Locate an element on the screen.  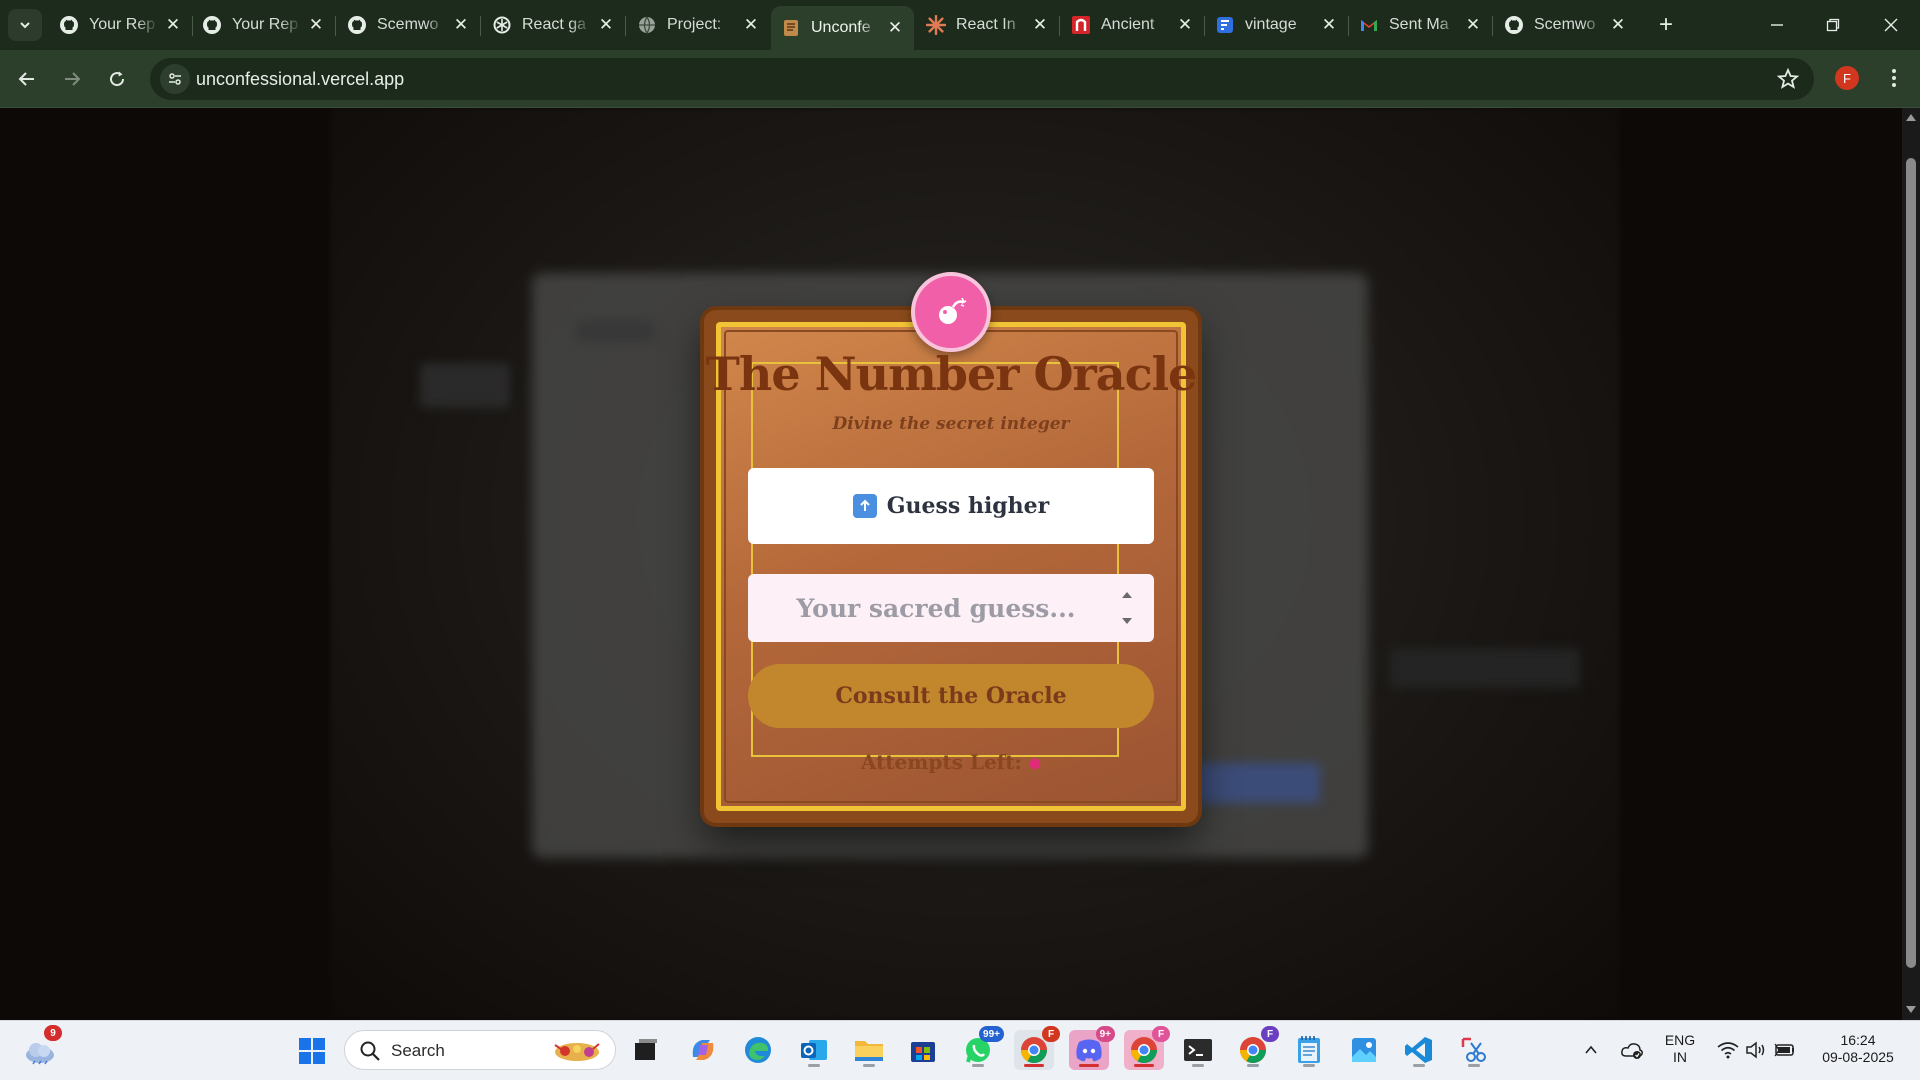
chevron-up-icon is located at coordinates (1591, 1049).